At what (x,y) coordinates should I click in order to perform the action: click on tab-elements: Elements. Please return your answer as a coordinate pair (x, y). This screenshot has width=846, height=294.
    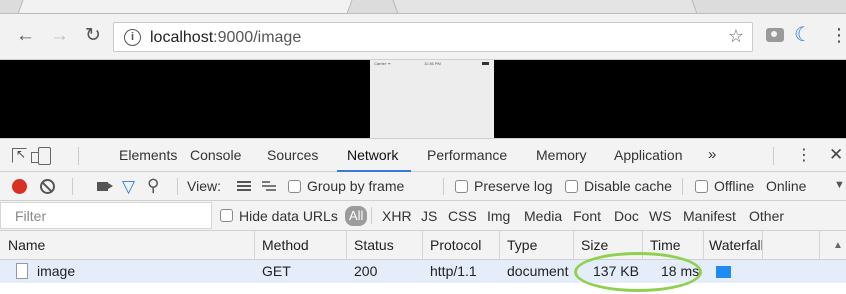
    Looking at the image, I should click on (148, 155).